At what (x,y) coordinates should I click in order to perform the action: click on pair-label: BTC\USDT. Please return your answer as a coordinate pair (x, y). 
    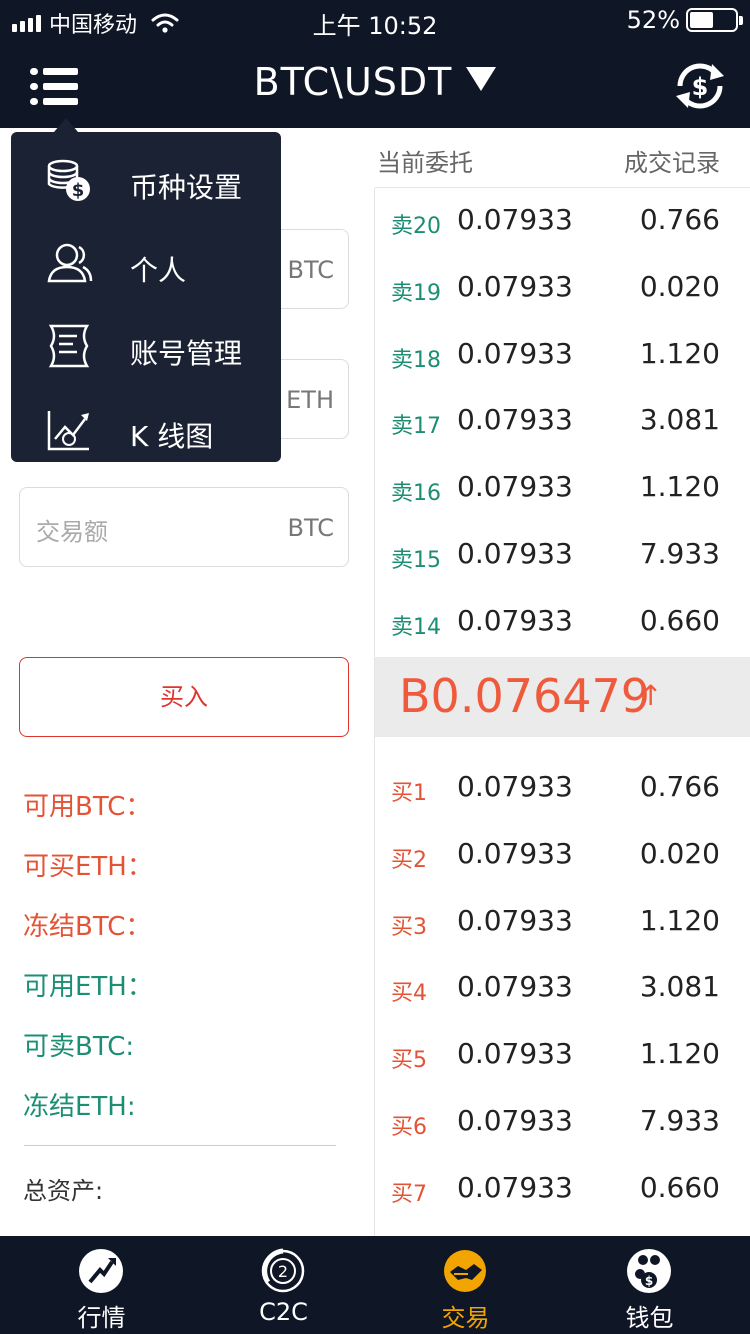
    Looking at the image, I should click on (353, 82).